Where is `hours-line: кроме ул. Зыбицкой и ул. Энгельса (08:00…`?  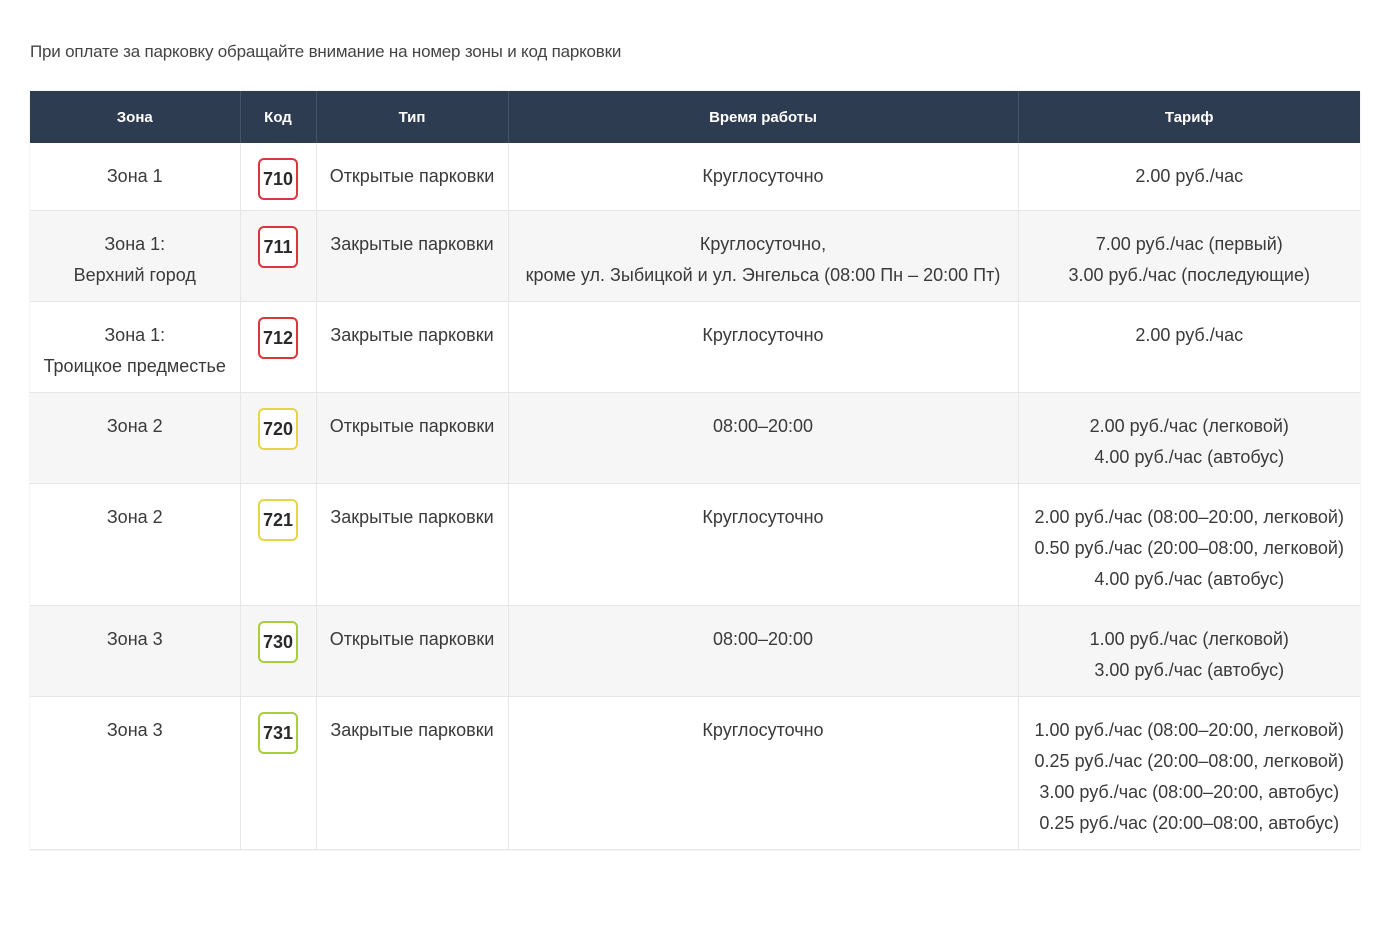 hours-line: кроме ул. Зыбицкой и ул. Энгельса (08:00… is located at coordinates (763, 275).